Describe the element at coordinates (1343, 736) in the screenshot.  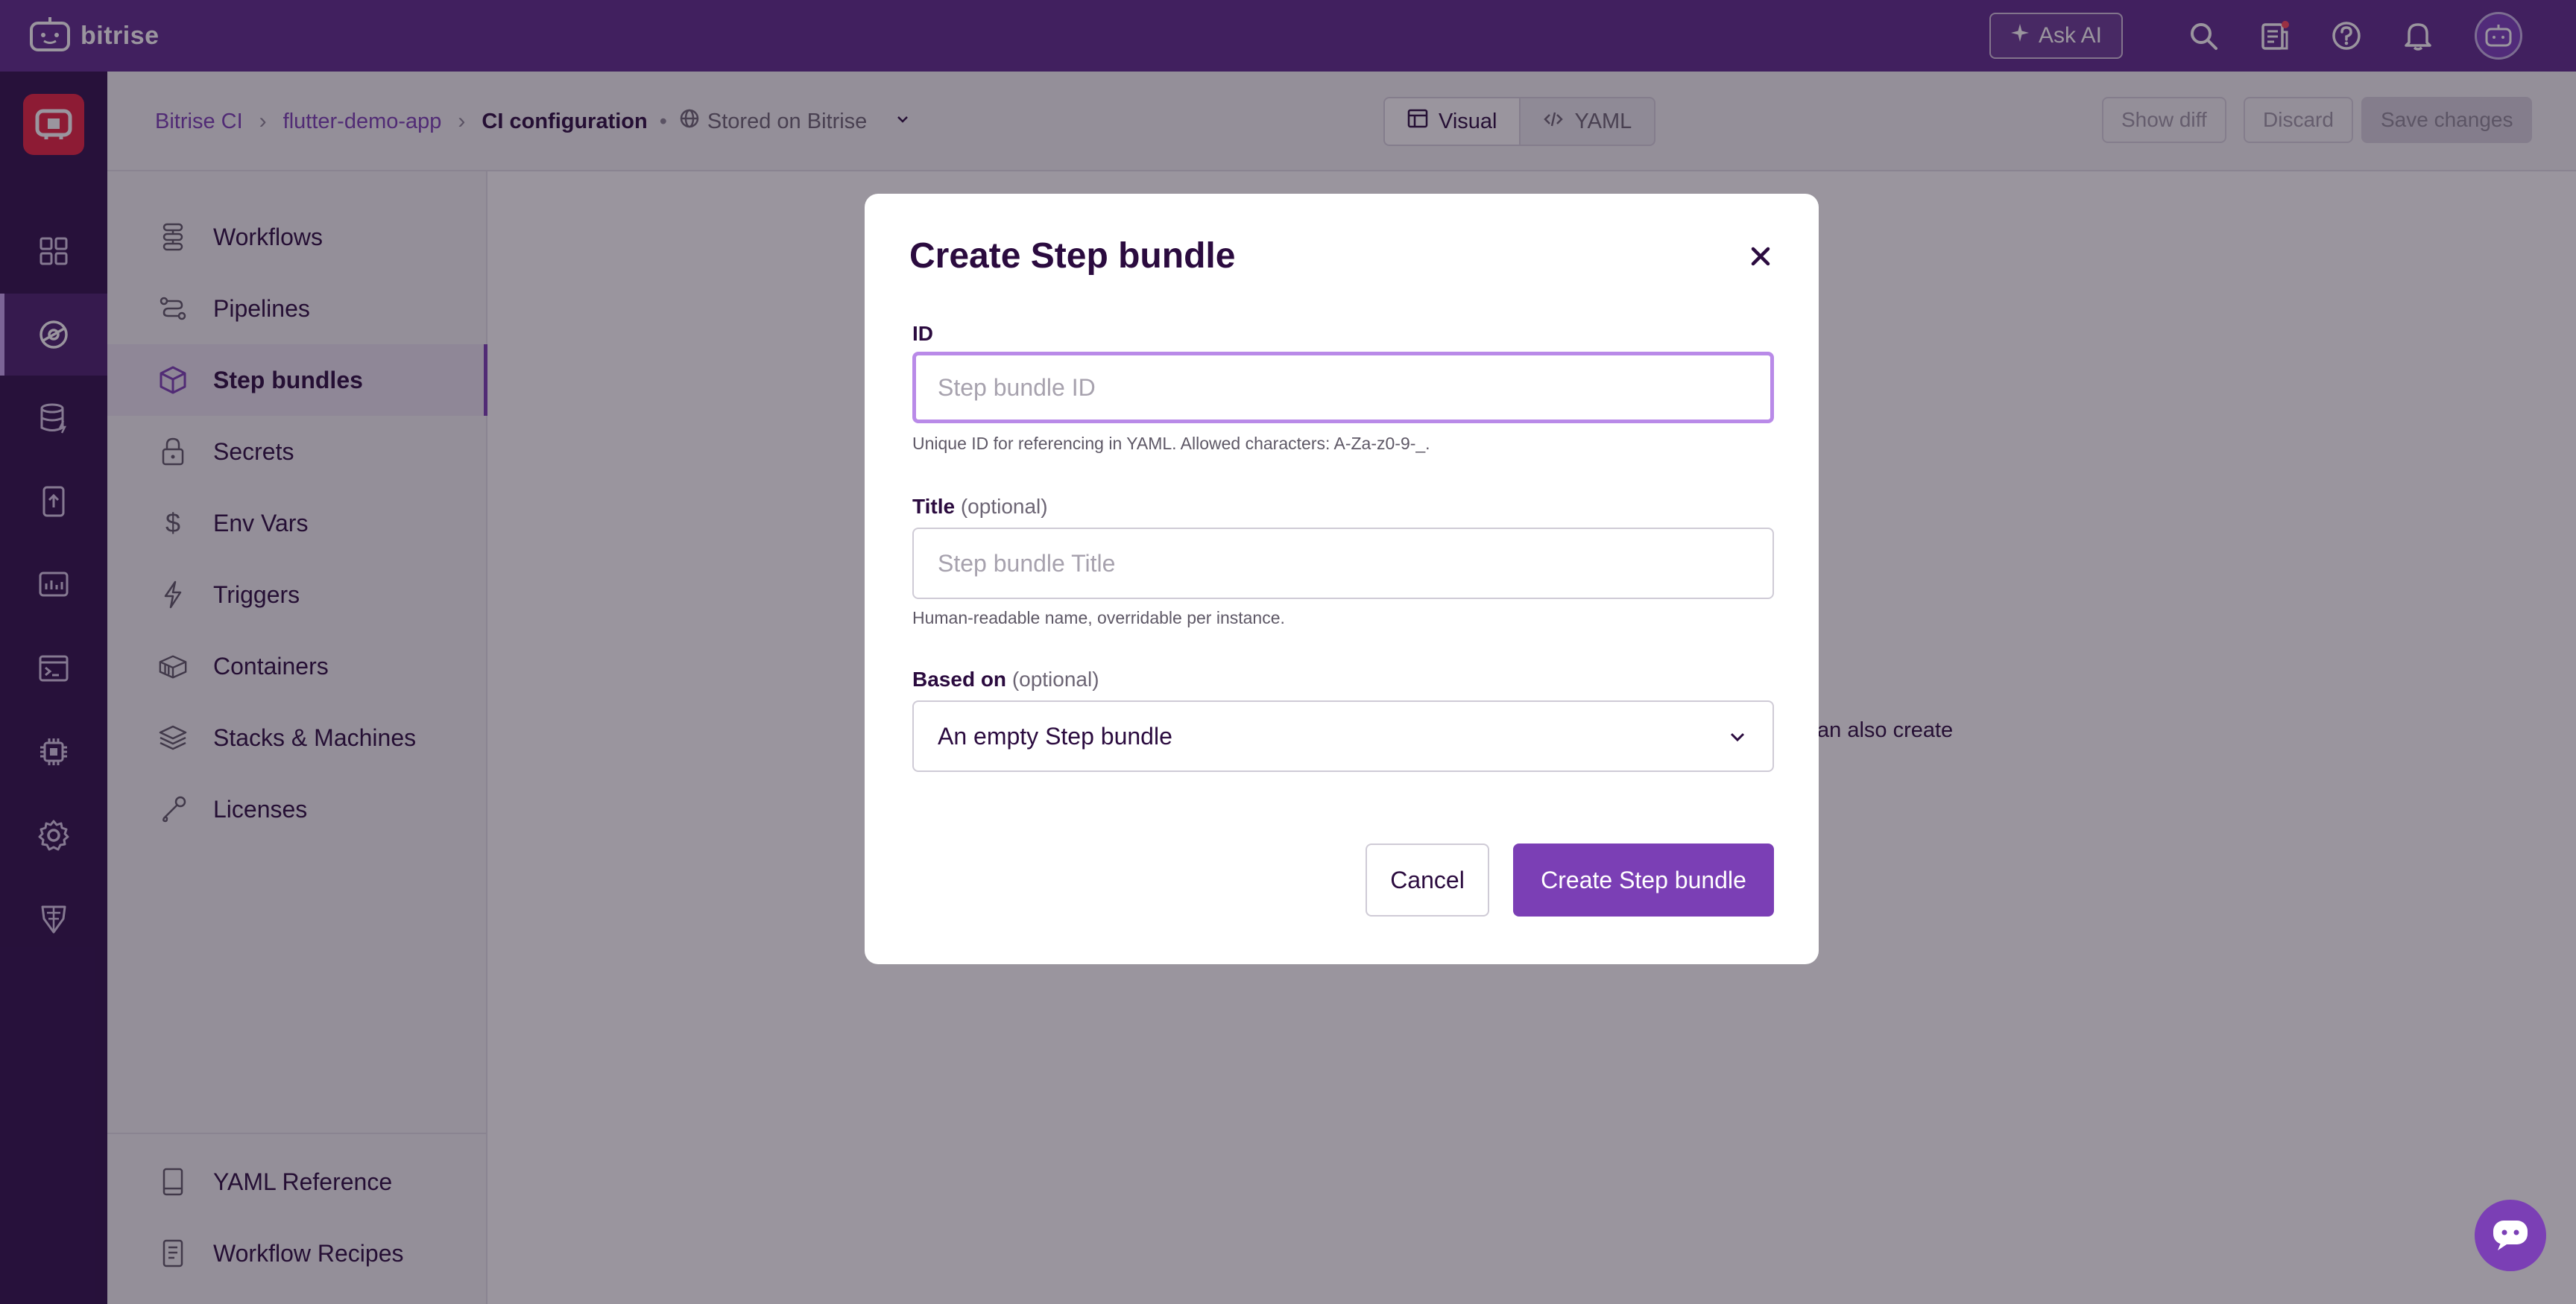
I see `based-on-select: An empty Step bundle` at that location.